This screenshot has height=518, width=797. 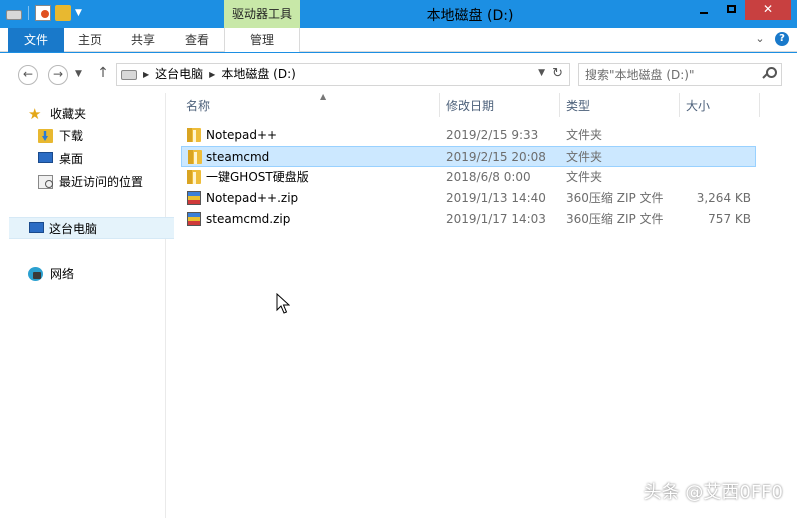 I want to click on column-header: ▲ 名称 修改日期 类型 大小, so click(x=470, y=104).